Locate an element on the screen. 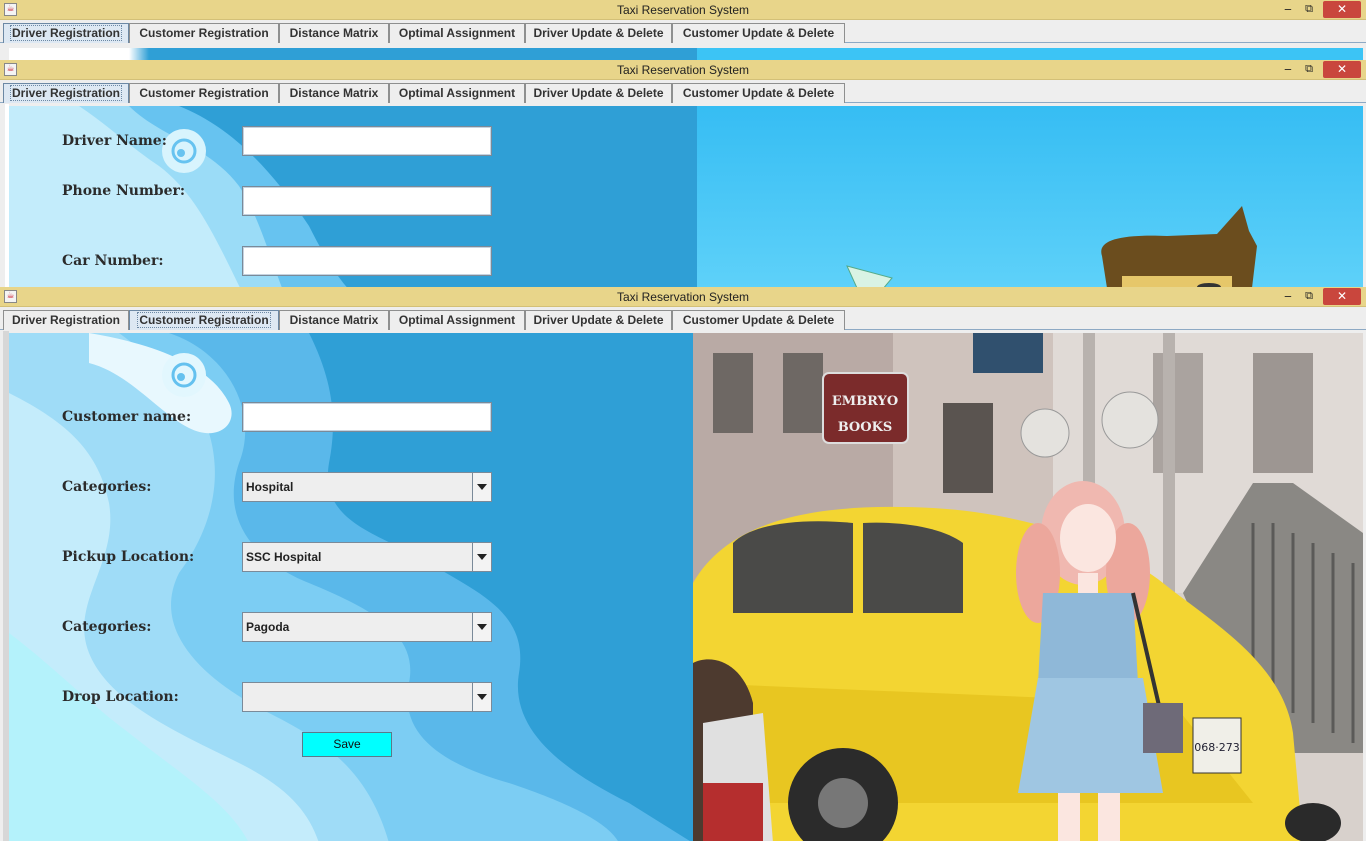 The width and height of the screenshot is (1366, 841). pickup-location-label: Pickup Location: is located at coordinates (128, 557).